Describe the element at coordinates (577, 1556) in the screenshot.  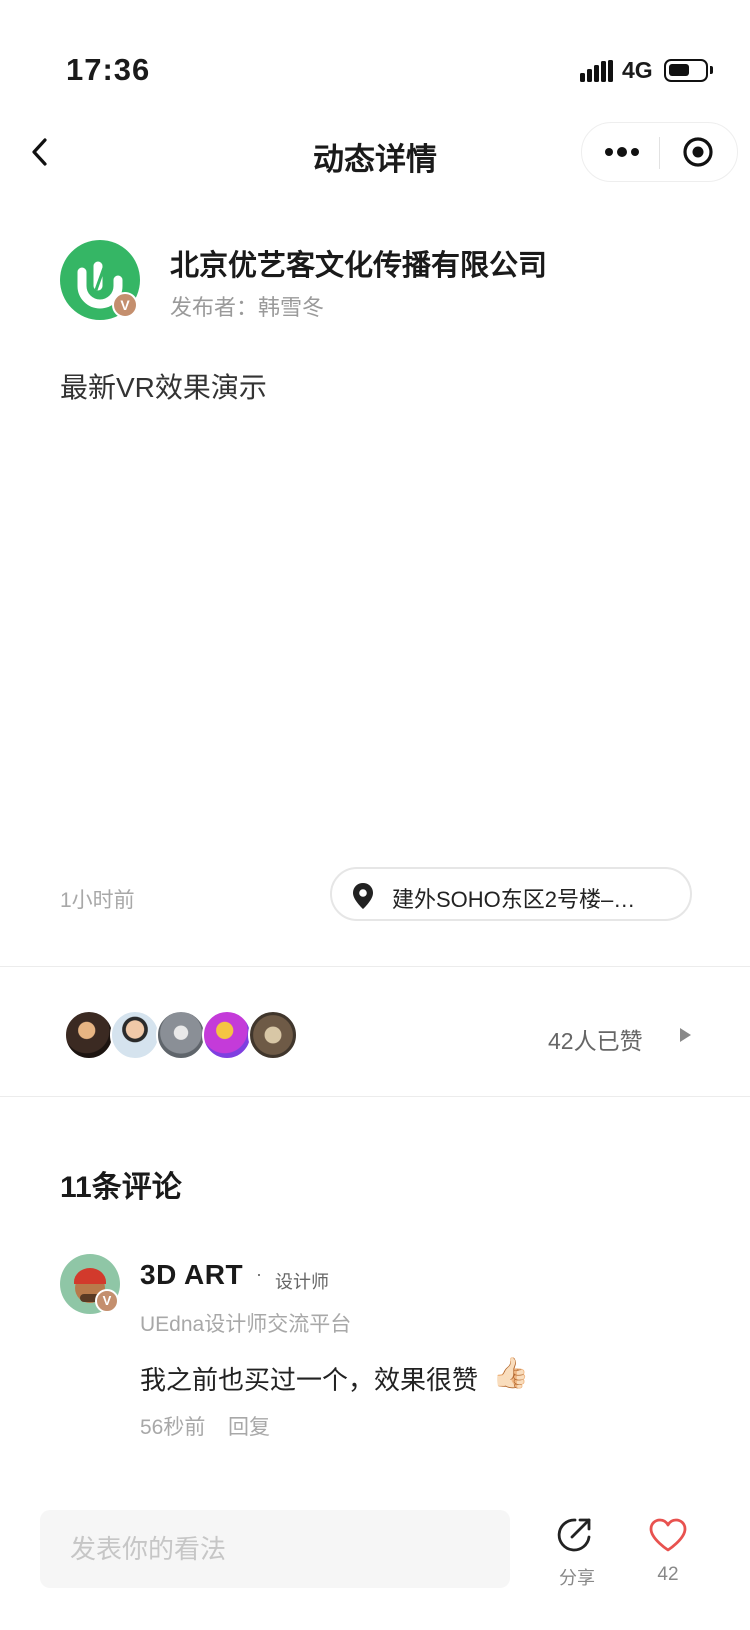
I see `share-button: 分享` at that location.